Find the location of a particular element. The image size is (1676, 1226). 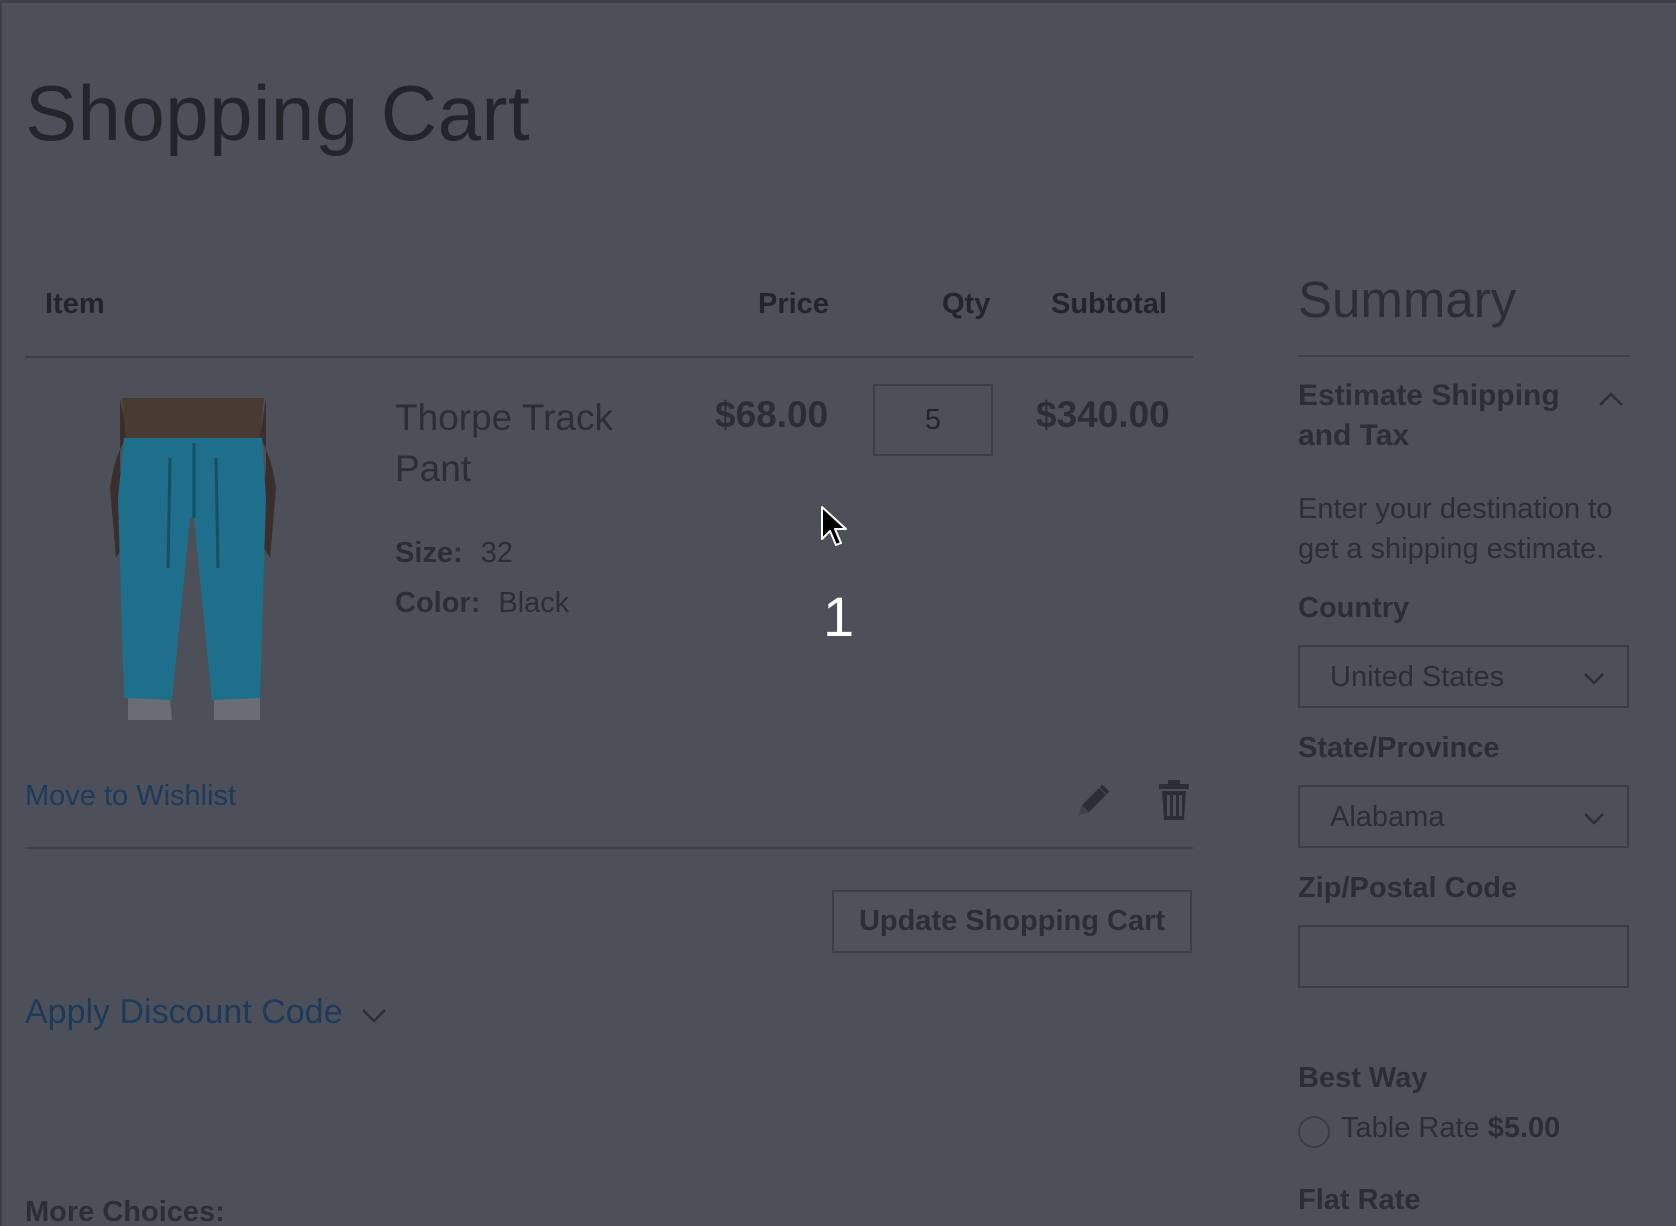

page-title: Shopping Cart is located at coordinates (278, 113).